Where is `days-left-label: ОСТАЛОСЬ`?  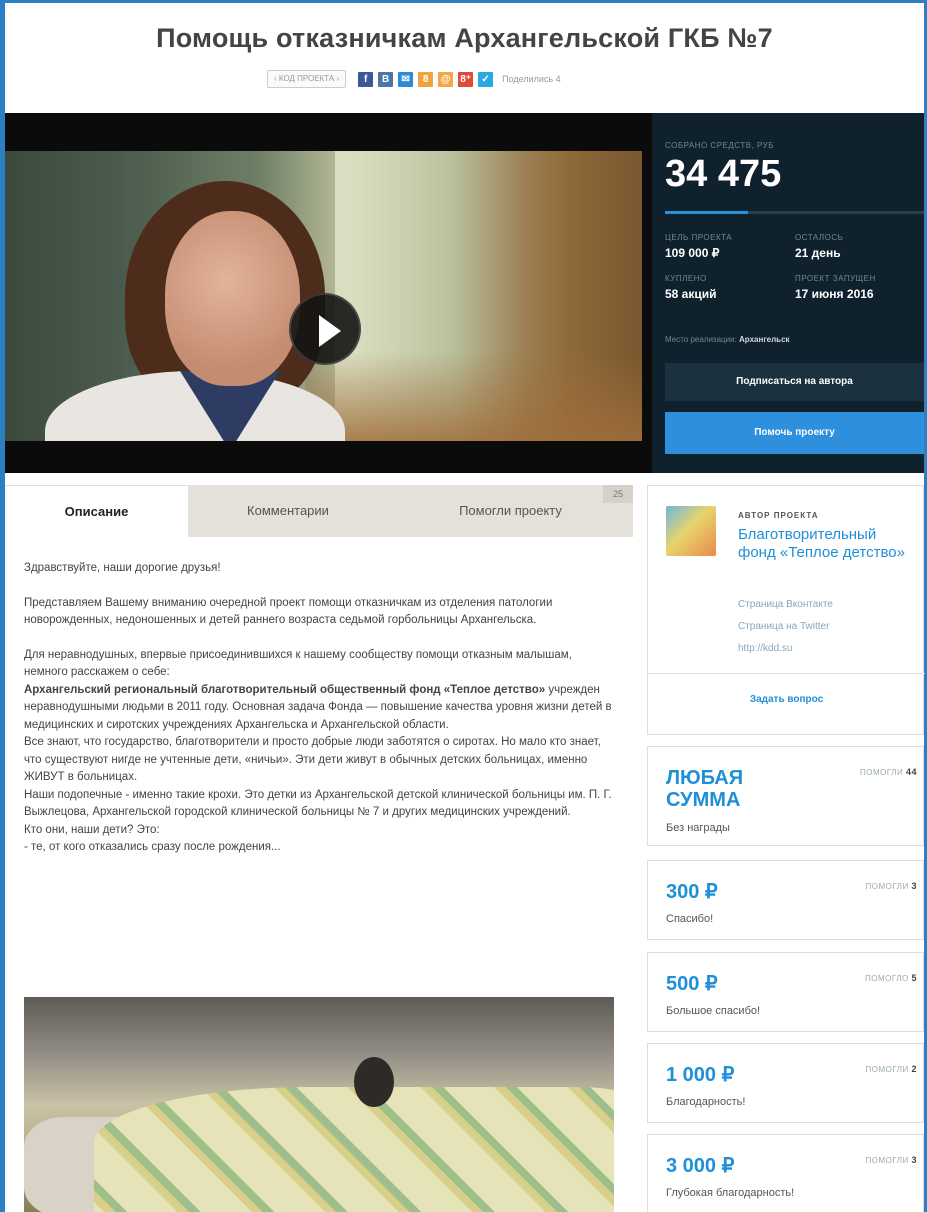 days-left-label: ОСТАЛОСЬ is located at coordinates (819, 237).